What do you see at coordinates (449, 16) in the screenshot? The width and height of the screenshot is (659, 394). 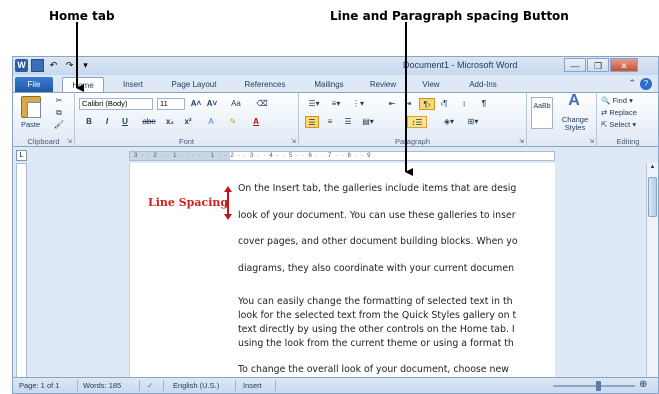 I see `line-paragraph-spacing-annotation: Line and Paragraph spacing Button` at bounding box center [449, 16].